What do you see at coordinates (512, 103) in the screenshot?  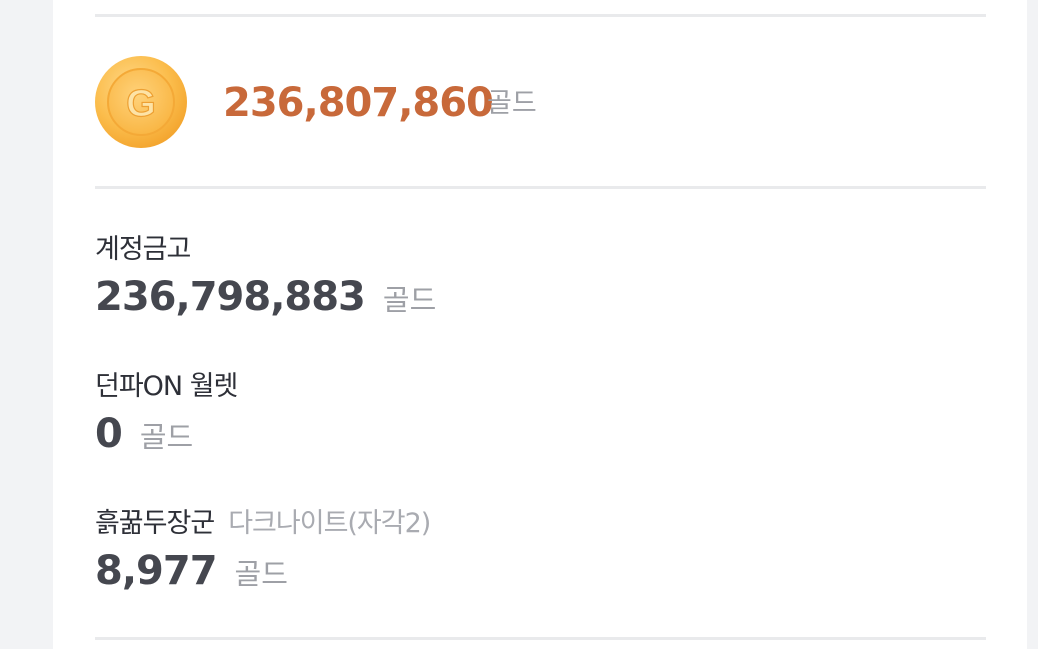 I see `total-gold-unit: 골드` at bounding box center [512, 103].